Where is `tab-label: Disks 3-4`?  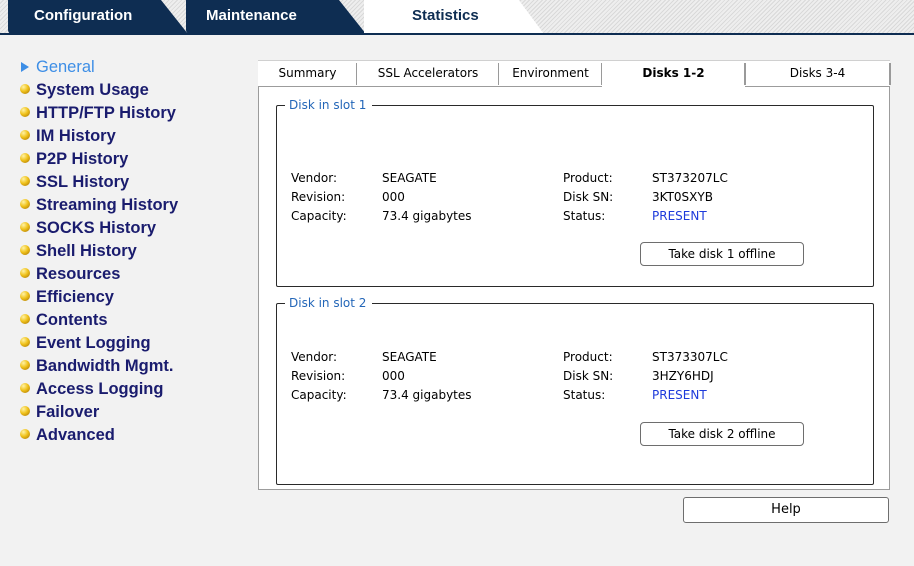 tab-label: Disks 3-4 is located at coordinates (817, 73).